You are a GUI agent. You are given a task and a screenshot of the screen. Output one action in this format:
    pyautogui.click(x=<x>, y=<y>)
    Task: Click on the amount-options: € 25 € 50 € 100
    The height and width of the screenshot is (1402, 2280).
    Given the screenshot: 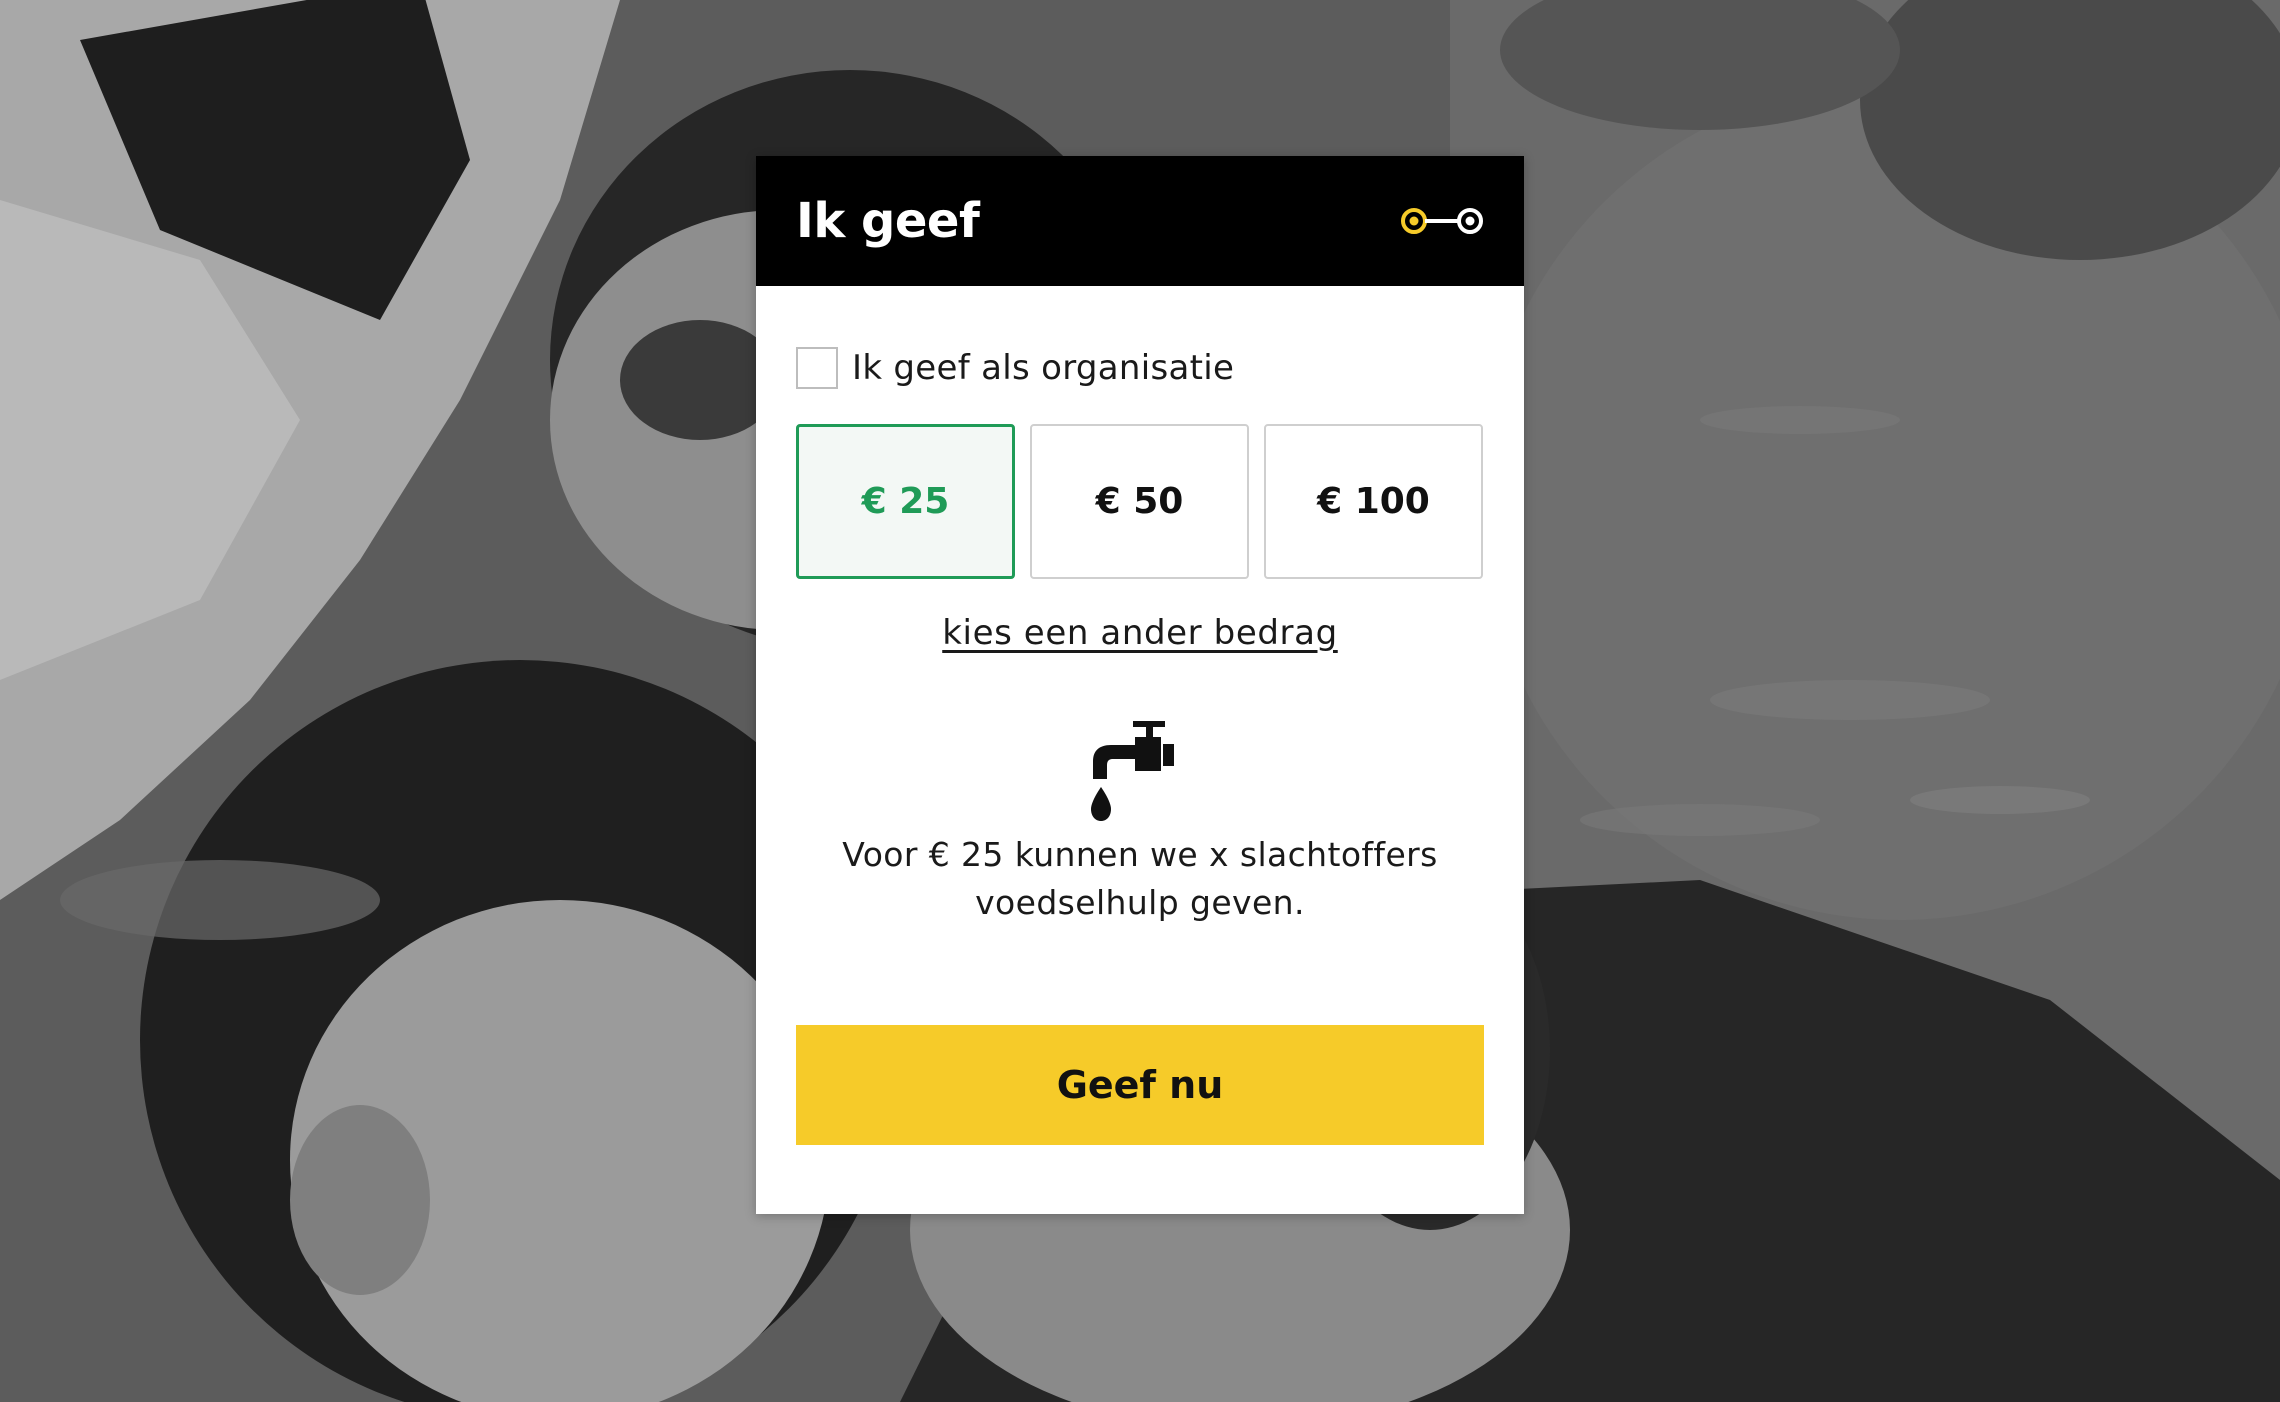 What is the action you would take?
    pyautogui.click(x=1140, y=501)
    